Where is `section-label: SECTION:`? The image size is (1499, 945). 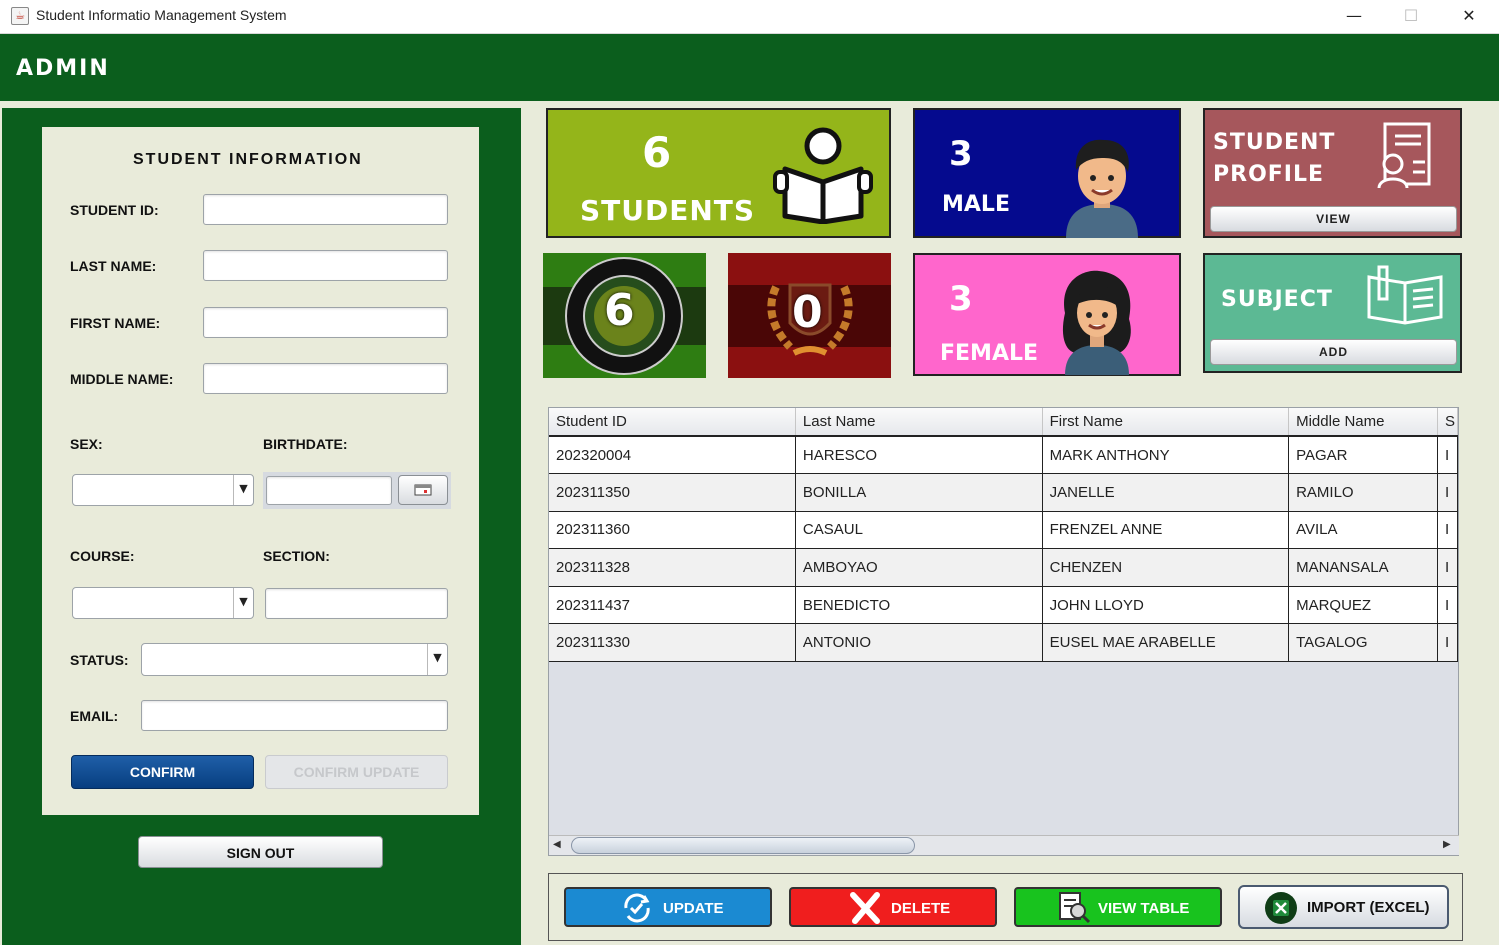 section-label: SECTION: is located at coordinates (296, 556).